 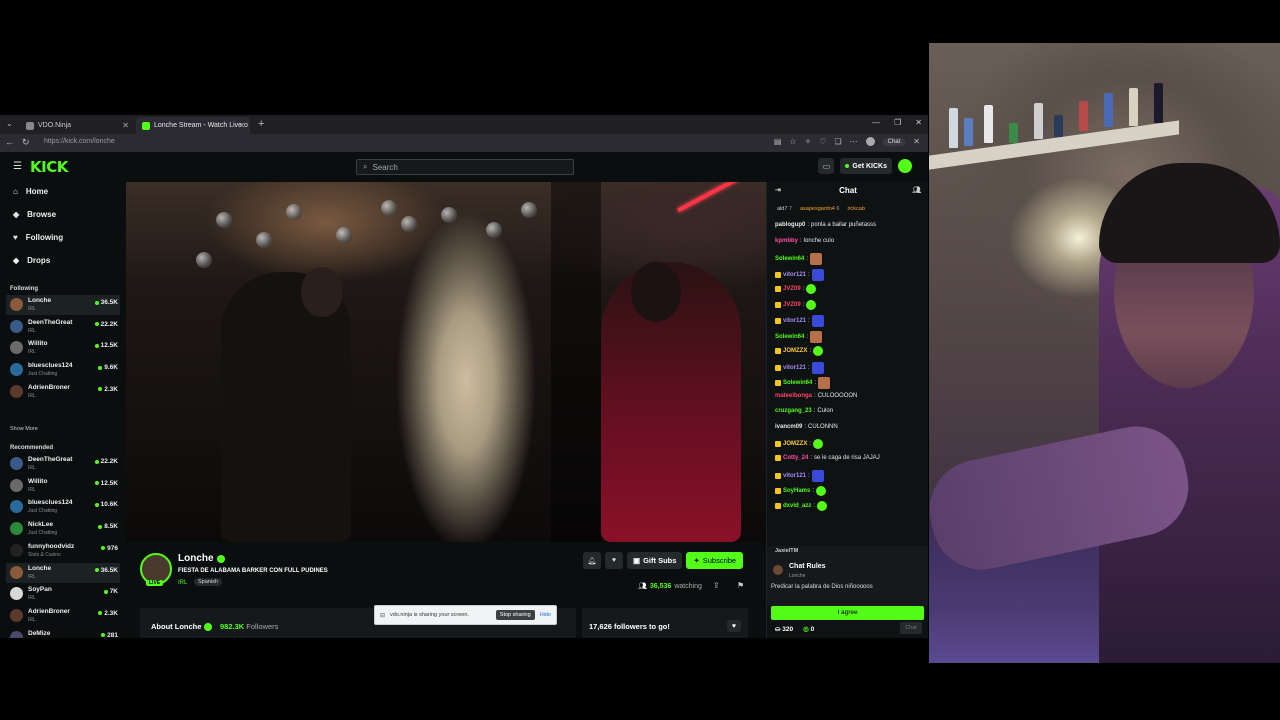 I want to click on reader-icon: ▤, so click(x=778, y=141).